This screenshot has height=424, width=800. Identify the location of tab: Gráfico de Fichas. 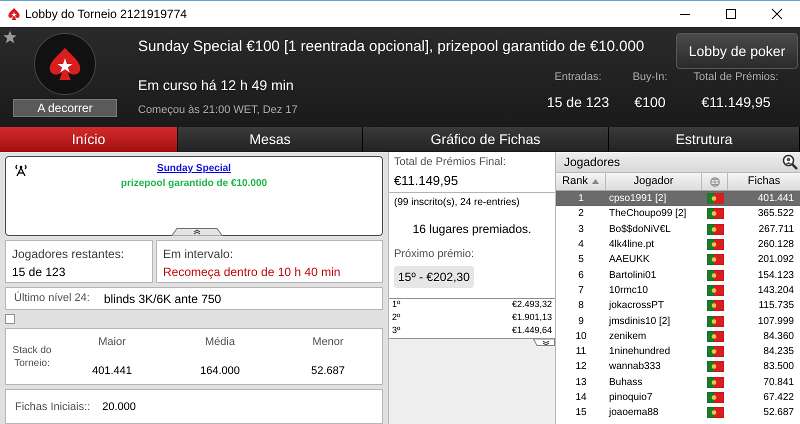
(486, 139).